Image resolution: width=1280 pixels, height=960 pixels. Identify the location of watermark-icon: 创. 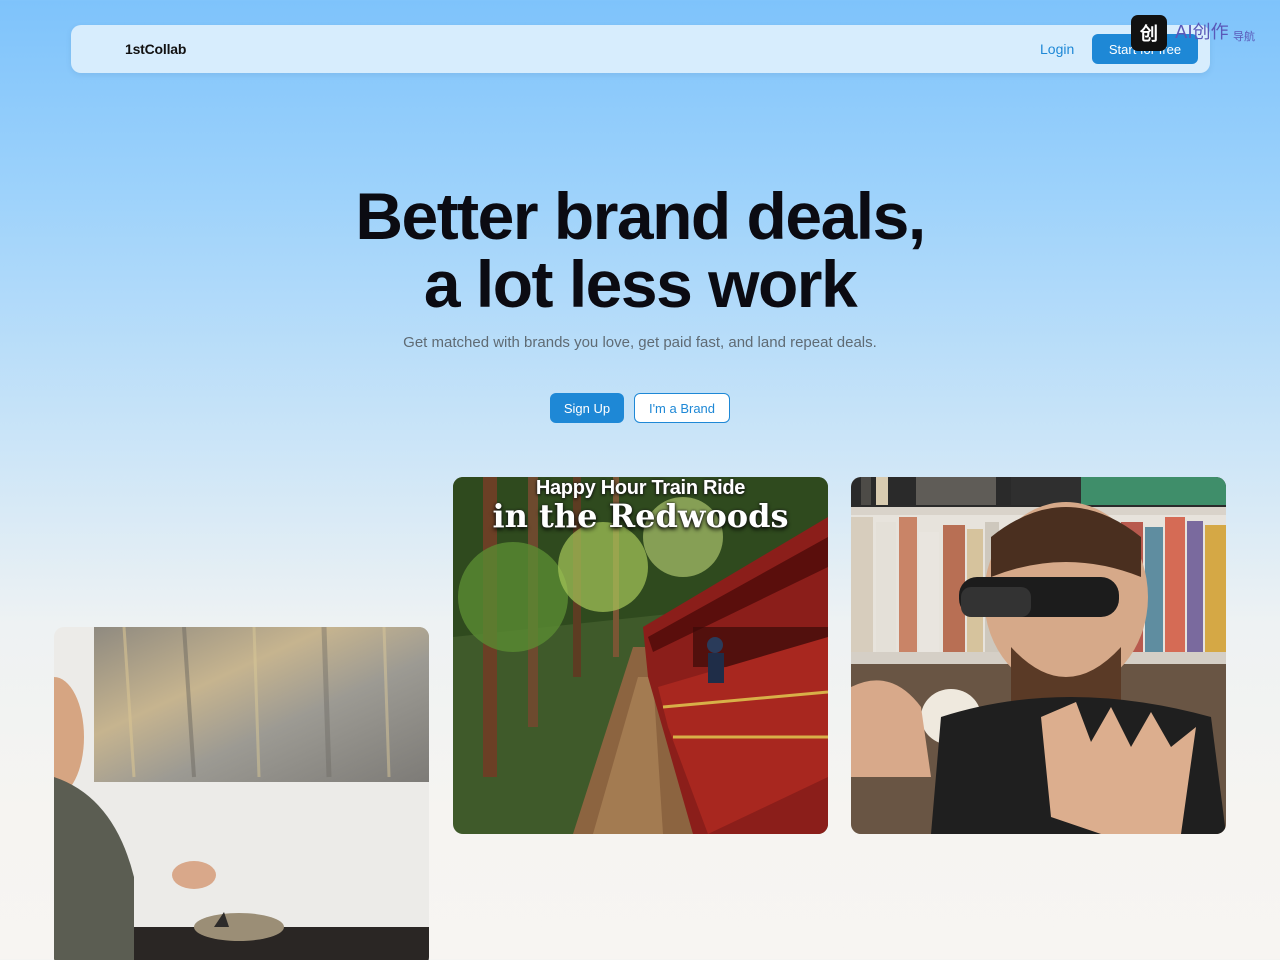
(1149, 33).